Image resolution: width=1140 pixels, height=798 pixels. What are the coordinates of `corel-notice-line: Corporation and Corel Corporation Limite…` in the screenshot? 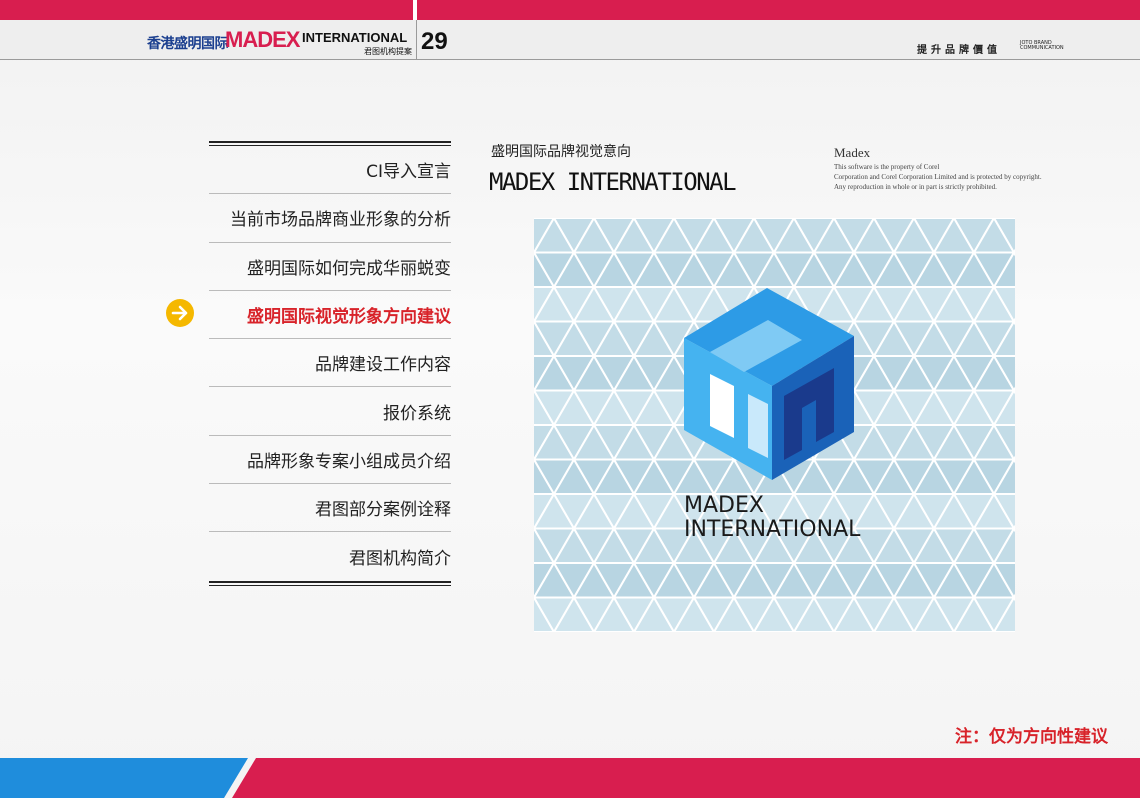 It's located at (938, 177).